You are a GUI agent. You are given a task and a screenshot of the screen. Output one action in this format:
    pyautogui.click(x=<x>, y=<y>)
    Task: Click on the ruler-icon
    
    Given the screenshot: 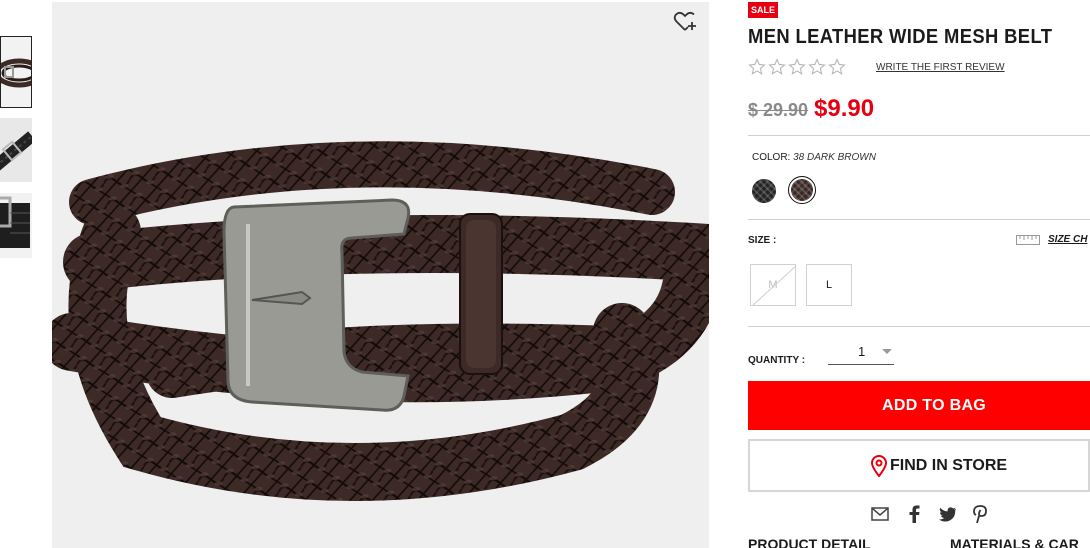 What is the action you would take?
    pyautogui.click(x=1028, y=239)
    